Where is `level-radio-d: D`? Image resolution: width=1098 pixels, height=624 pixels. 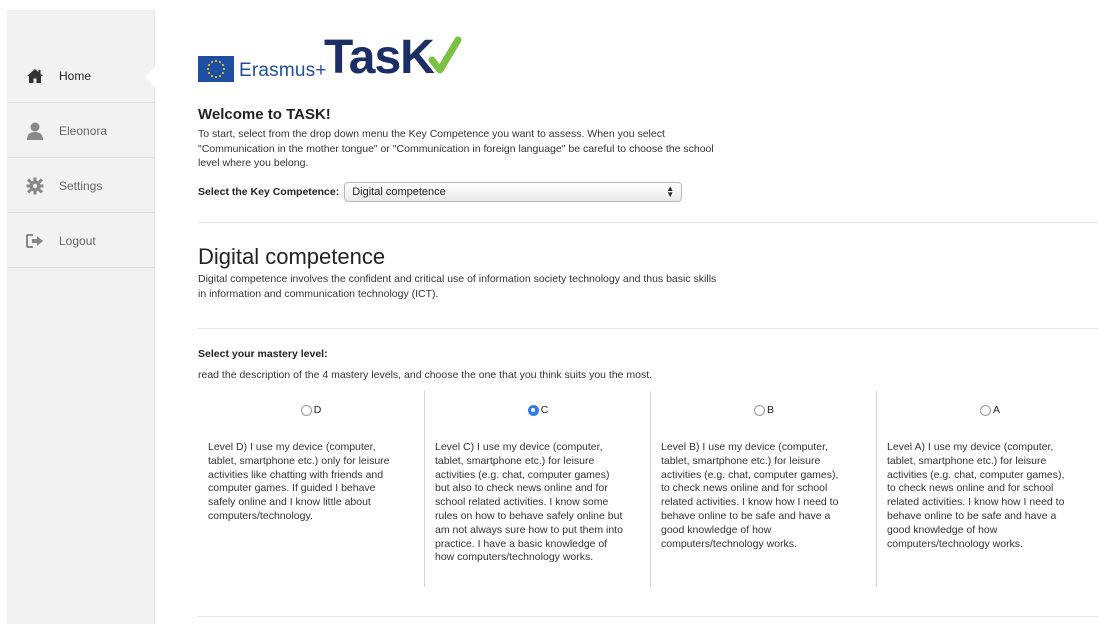
level-radio-d: D is located at coordinates (311, 410).